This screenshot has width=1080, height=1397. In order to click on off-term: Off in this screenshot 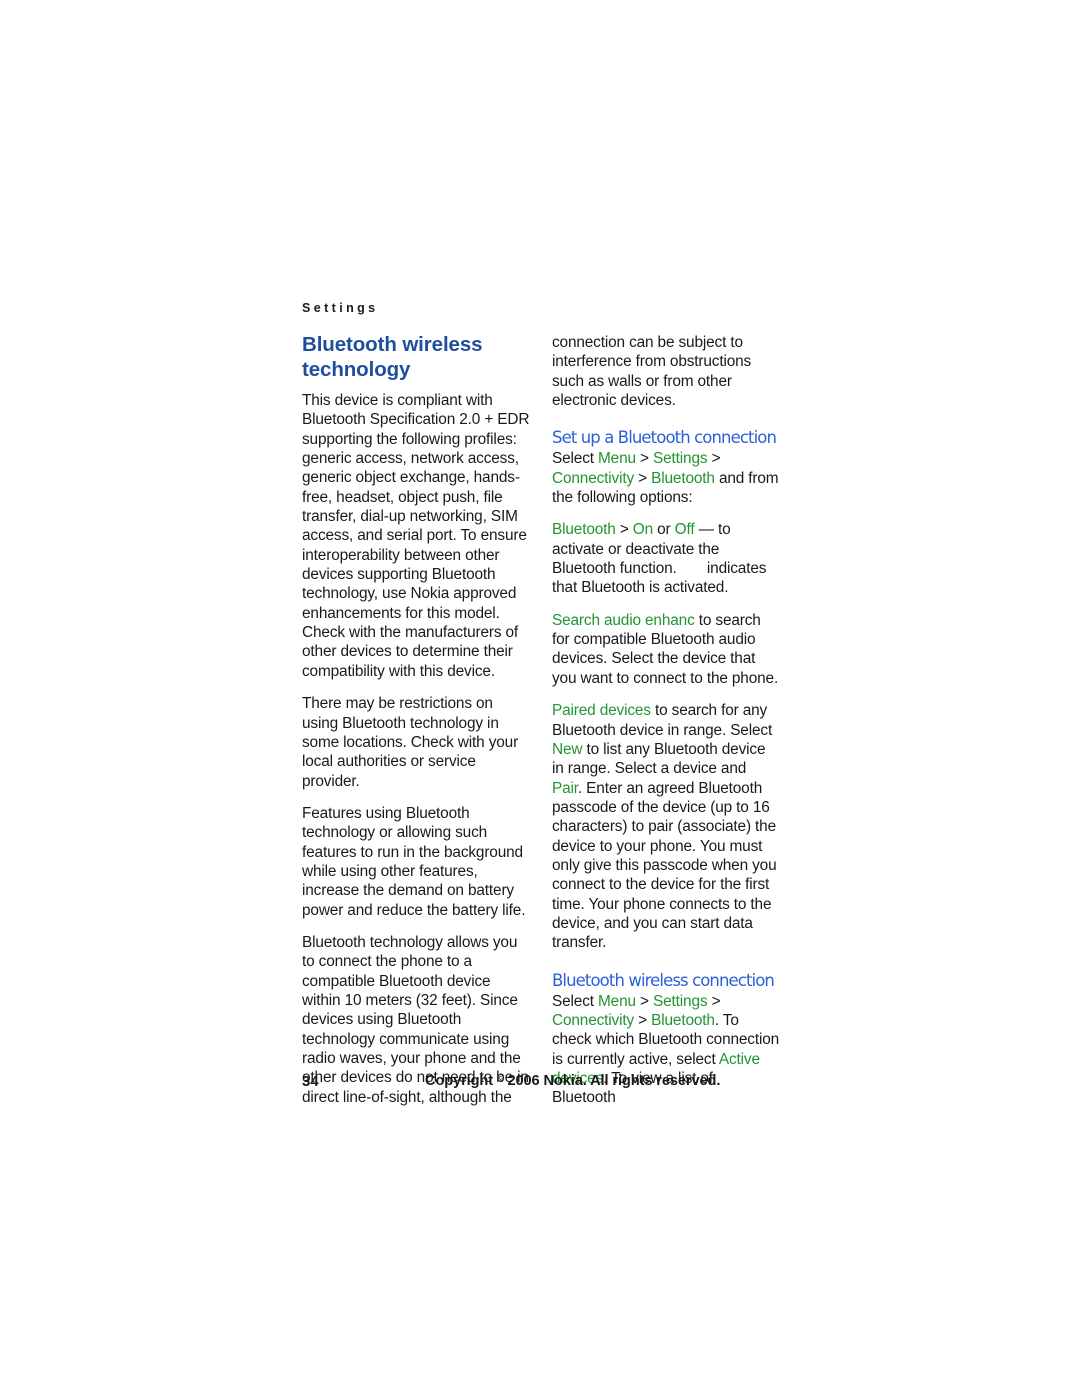, I will do `click(684, 530)`.